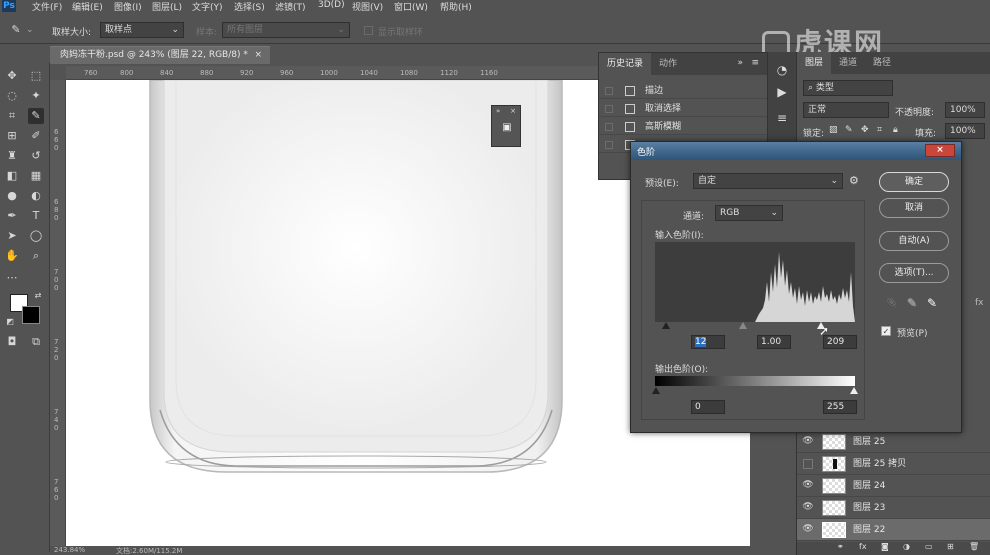 The image size is (990, 555). Describe the element at coordinates (965, 131) in the screenshot. I see `fill-input: 100%` at that location.